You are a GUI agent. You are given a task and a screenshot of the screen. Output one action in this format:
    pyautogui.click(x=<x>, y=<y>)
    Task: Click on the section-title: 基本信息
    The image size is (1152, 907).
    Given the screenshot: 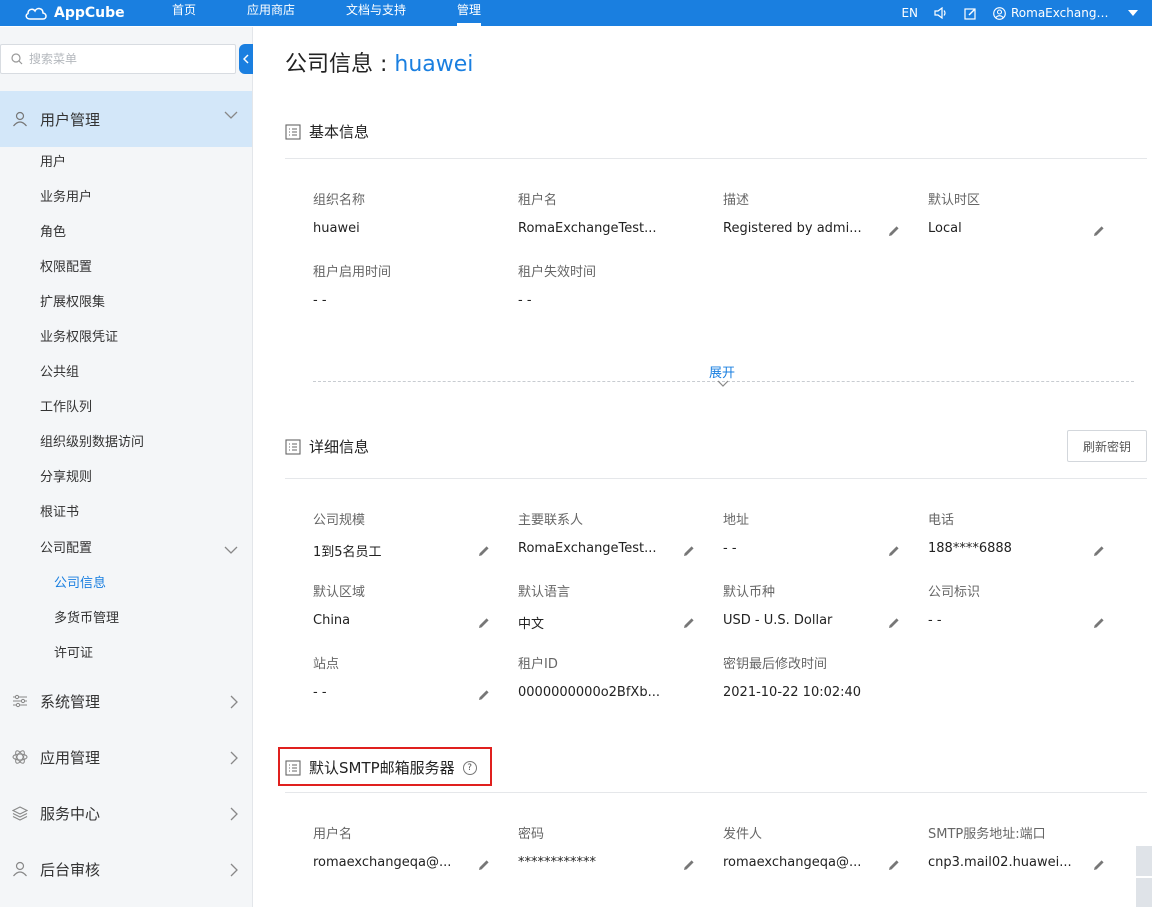 What is the action you would take?
    pyautogui.click(x=339, y=132)
    